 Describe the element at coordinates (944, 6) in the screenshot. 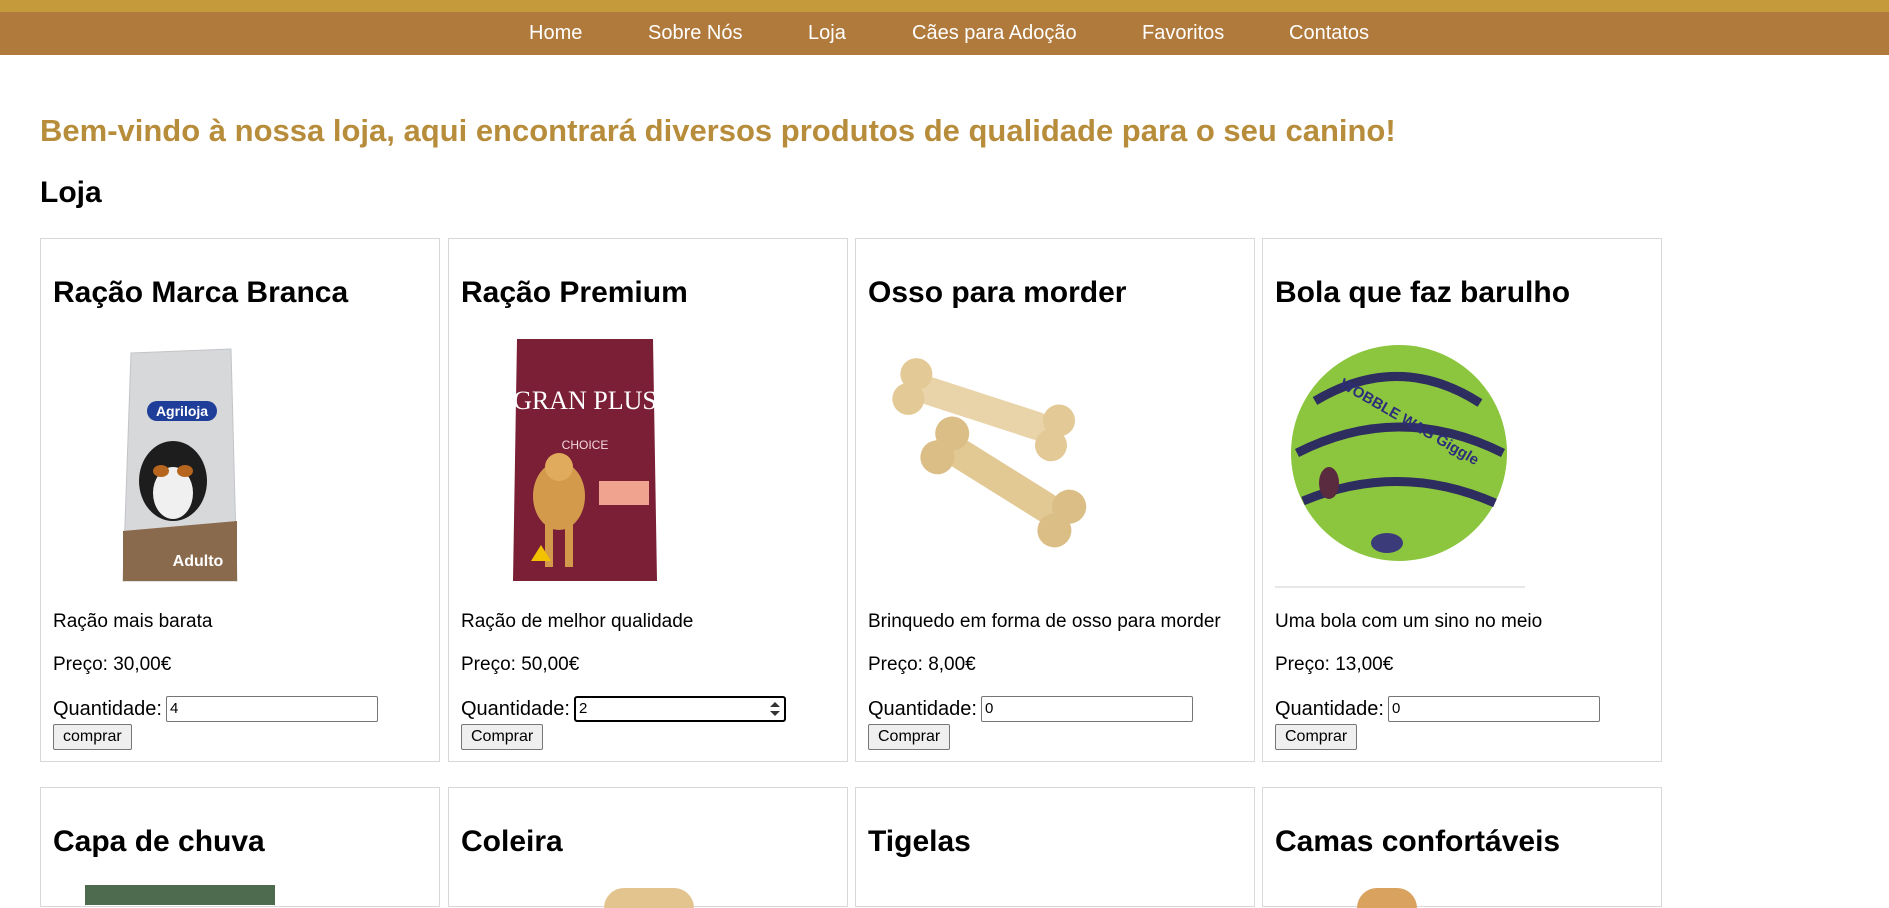

I see `top-accent-strip` at that location.